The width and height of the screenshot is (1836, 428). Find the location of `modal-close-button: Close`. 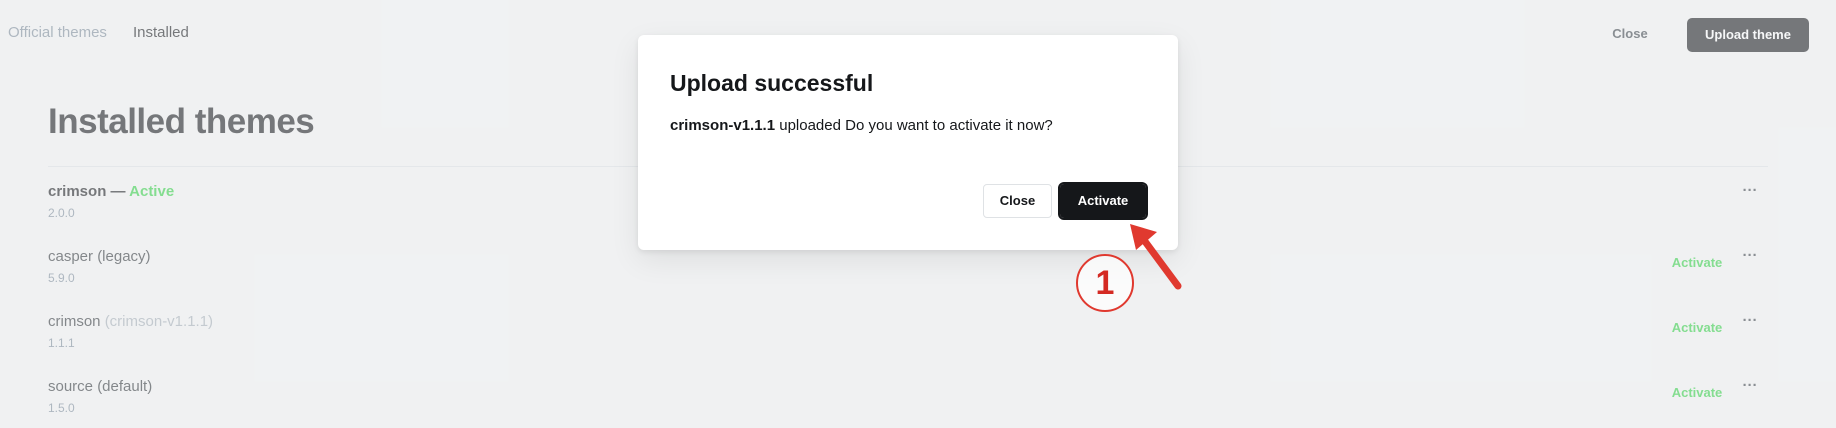

modal-close-button: Close is located at coordinates (1017, 201).